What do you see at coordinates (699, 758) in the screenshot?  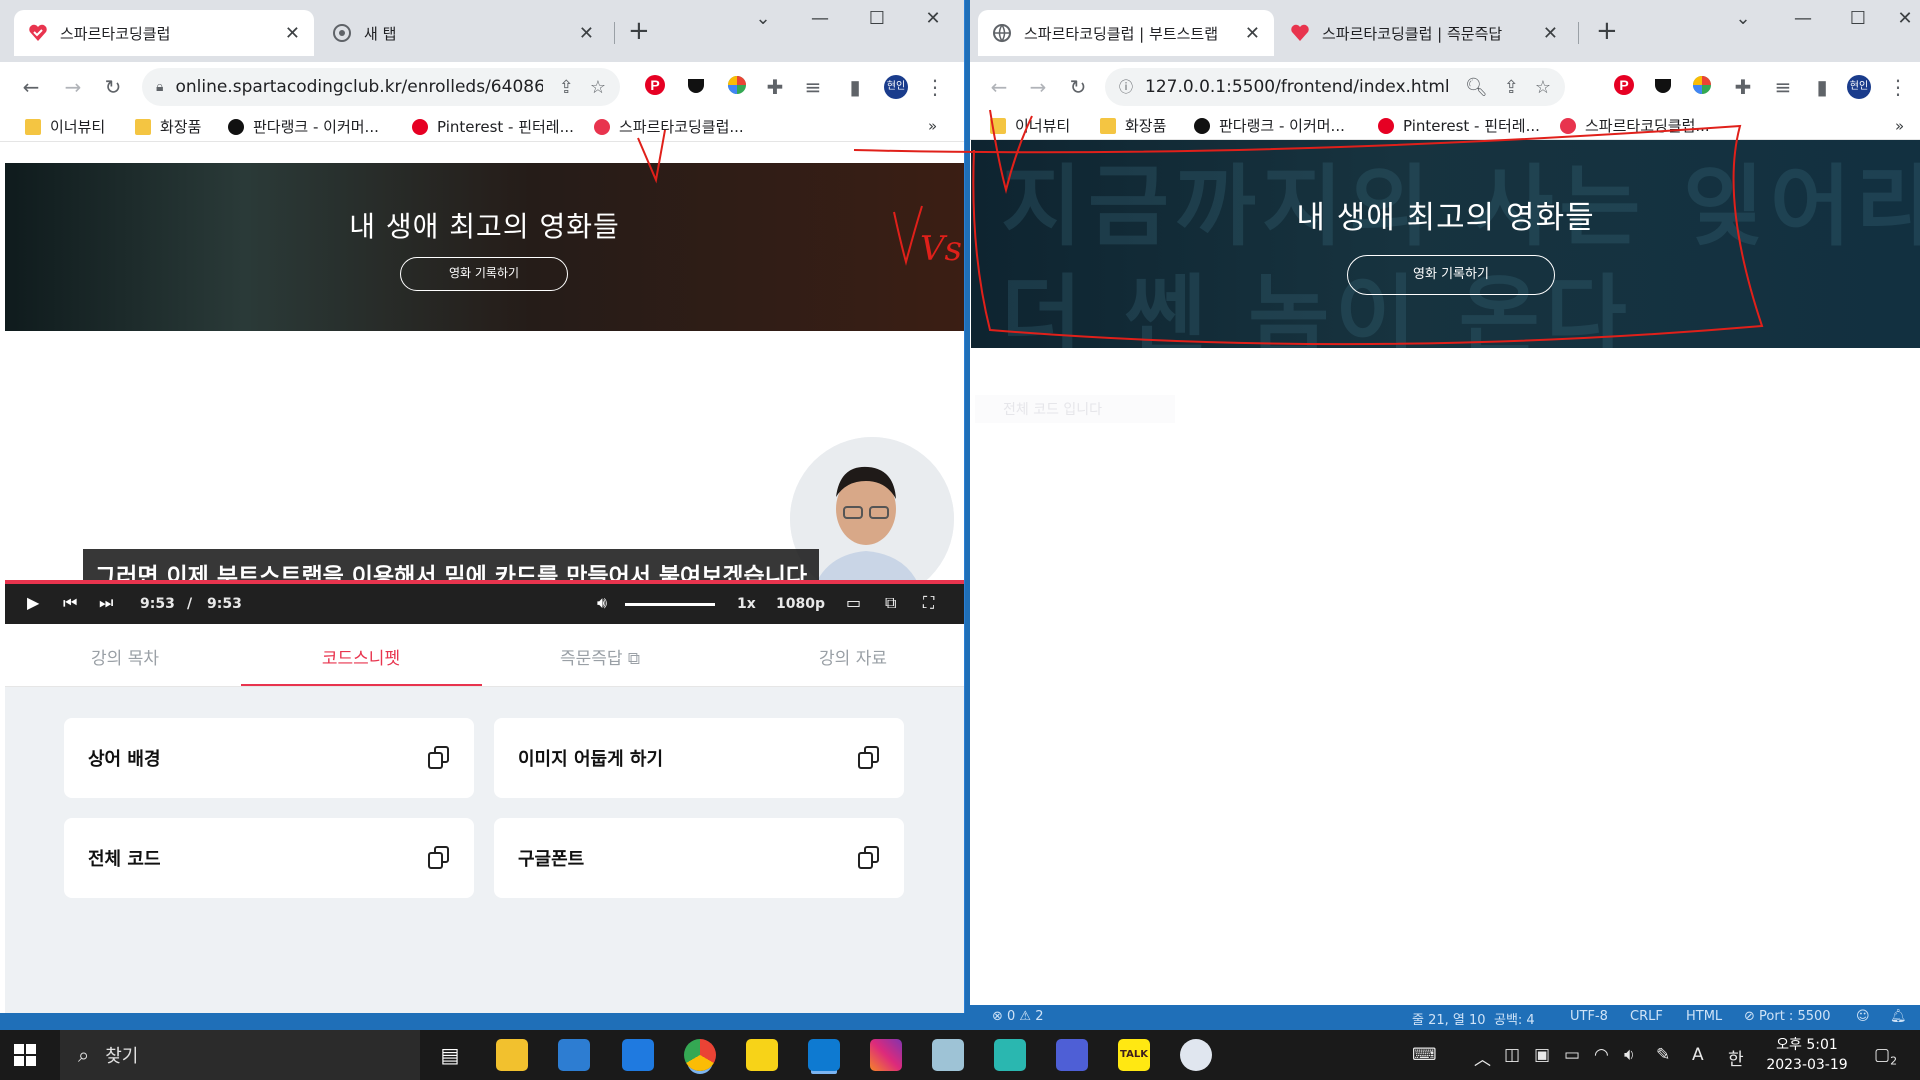 I see `snippet-card: 이미지 어둡게 하기` at bounding box center [699, 758].